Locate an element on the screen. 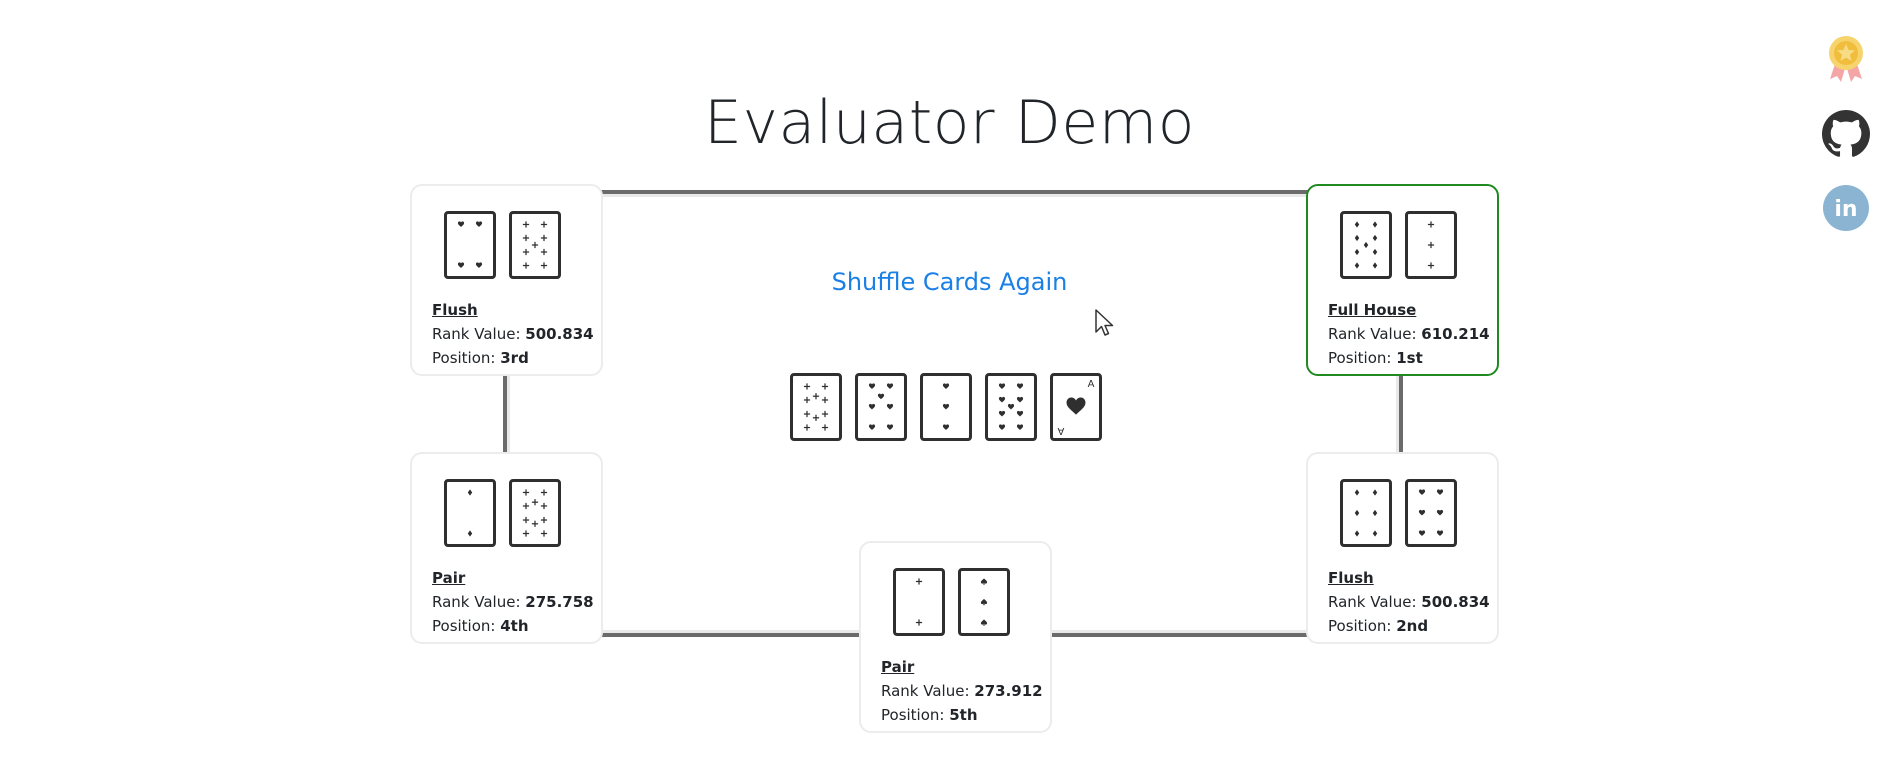 The width and height of the screenshot is (1899, 782). player-info: Flush Rank Value: 500.834 Position: 3rd is located at coordinates (513, 334).